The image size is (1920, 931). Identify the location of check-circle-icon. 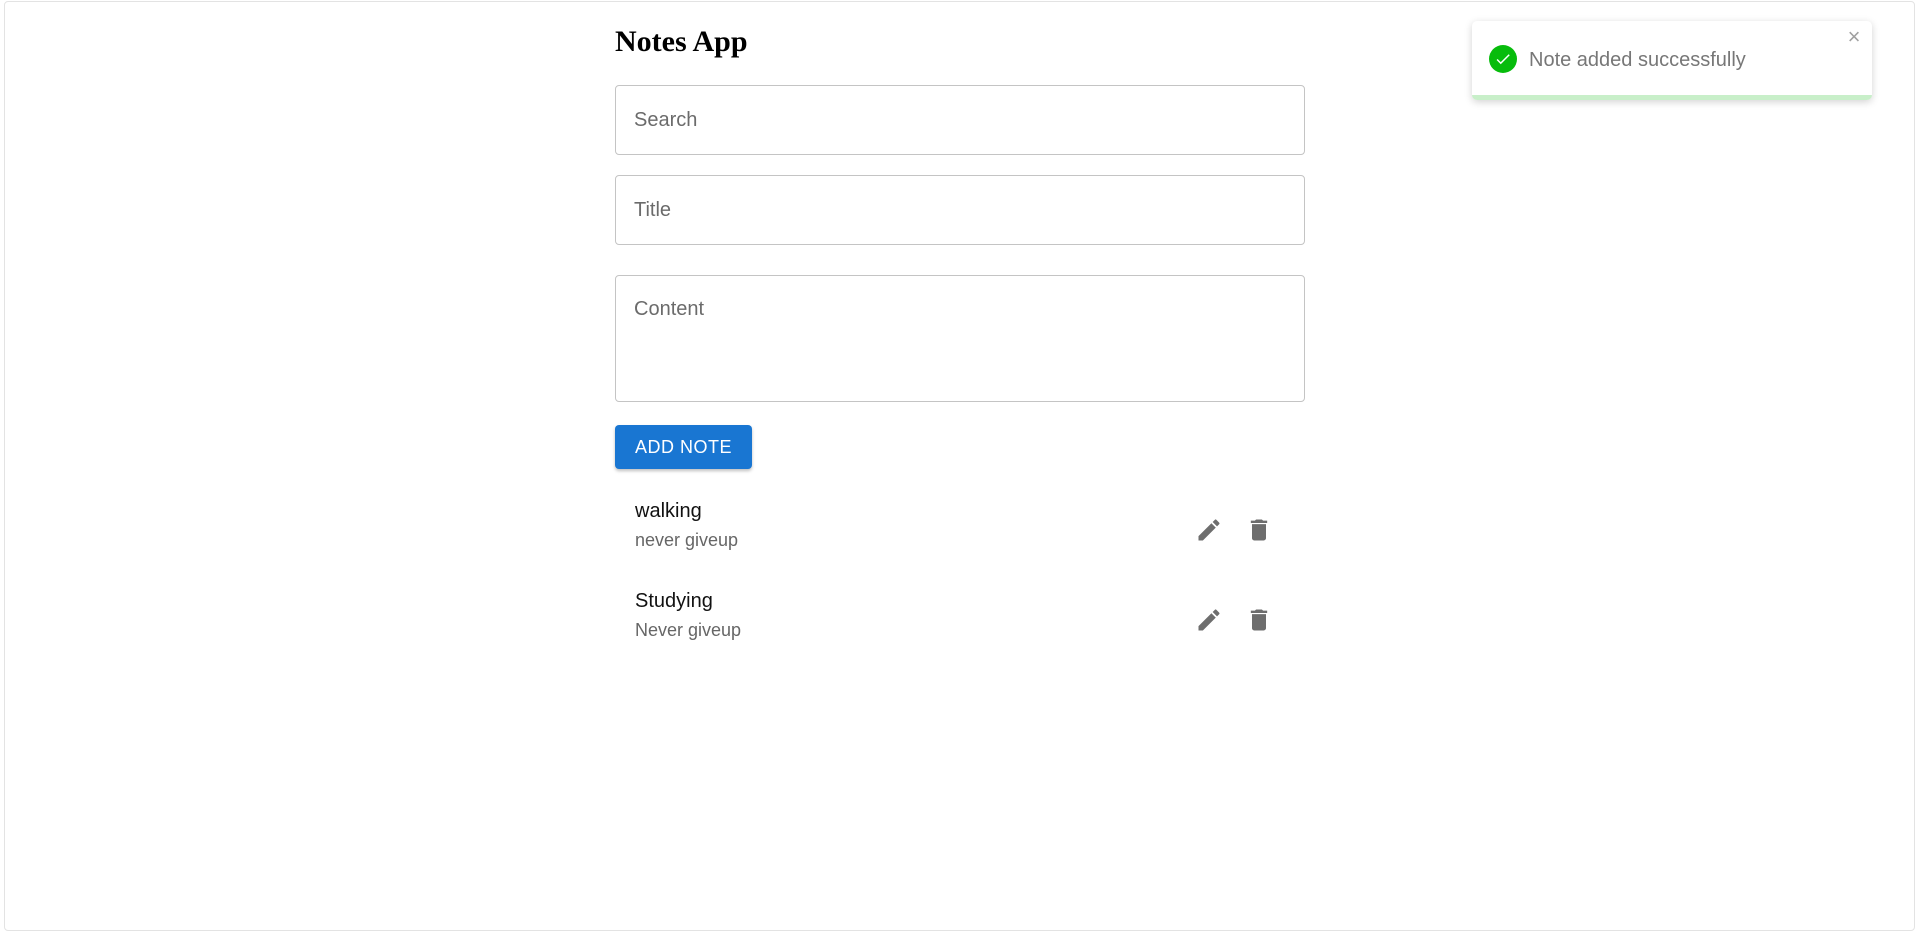
(1503, 59).